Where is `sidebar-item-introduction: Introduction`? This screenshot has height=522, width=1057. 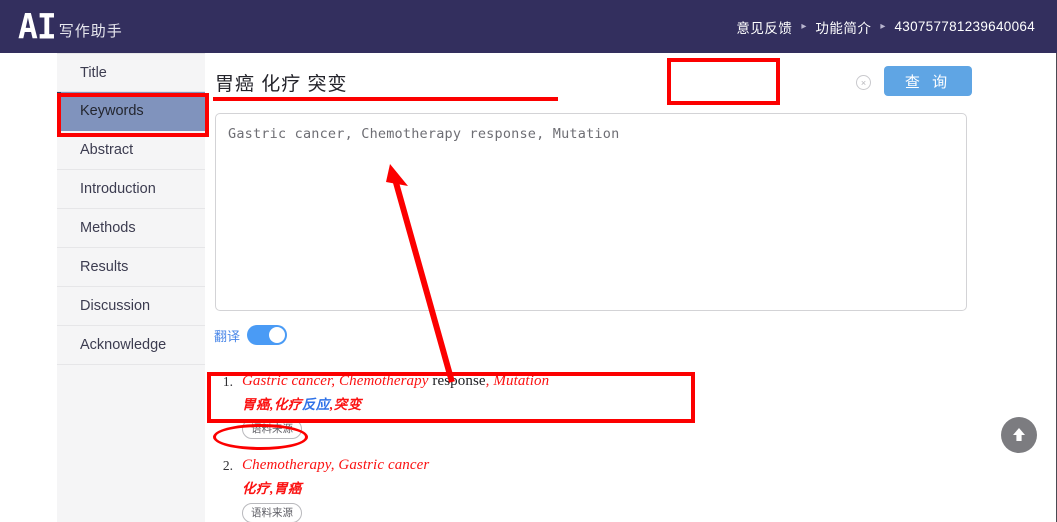
sidebar-item-introduction: Introduction is located at coordinates (131, 189).